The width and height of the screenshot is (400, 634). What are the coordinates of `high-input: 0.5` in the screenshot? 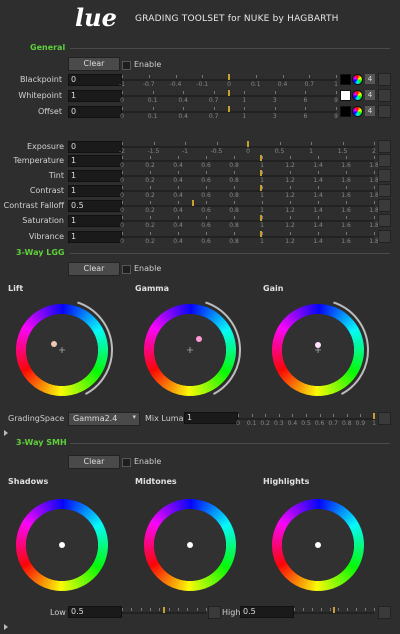 It's located at (267, 612).